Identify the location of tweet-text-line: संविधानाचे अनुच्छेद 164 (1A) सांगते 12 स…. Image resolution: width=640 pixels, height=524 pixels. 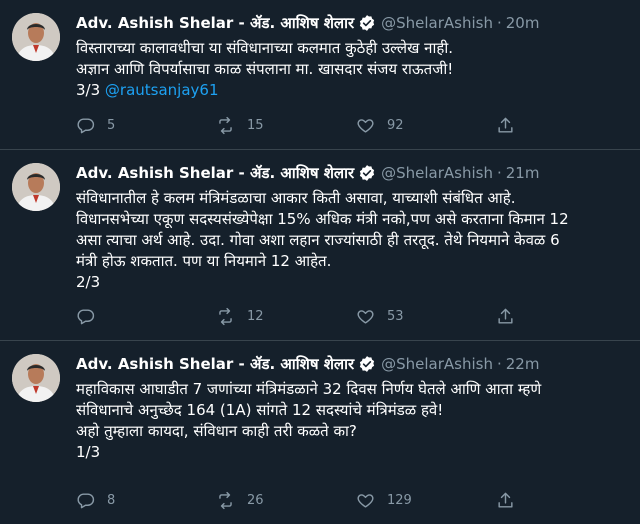
(260, 410).